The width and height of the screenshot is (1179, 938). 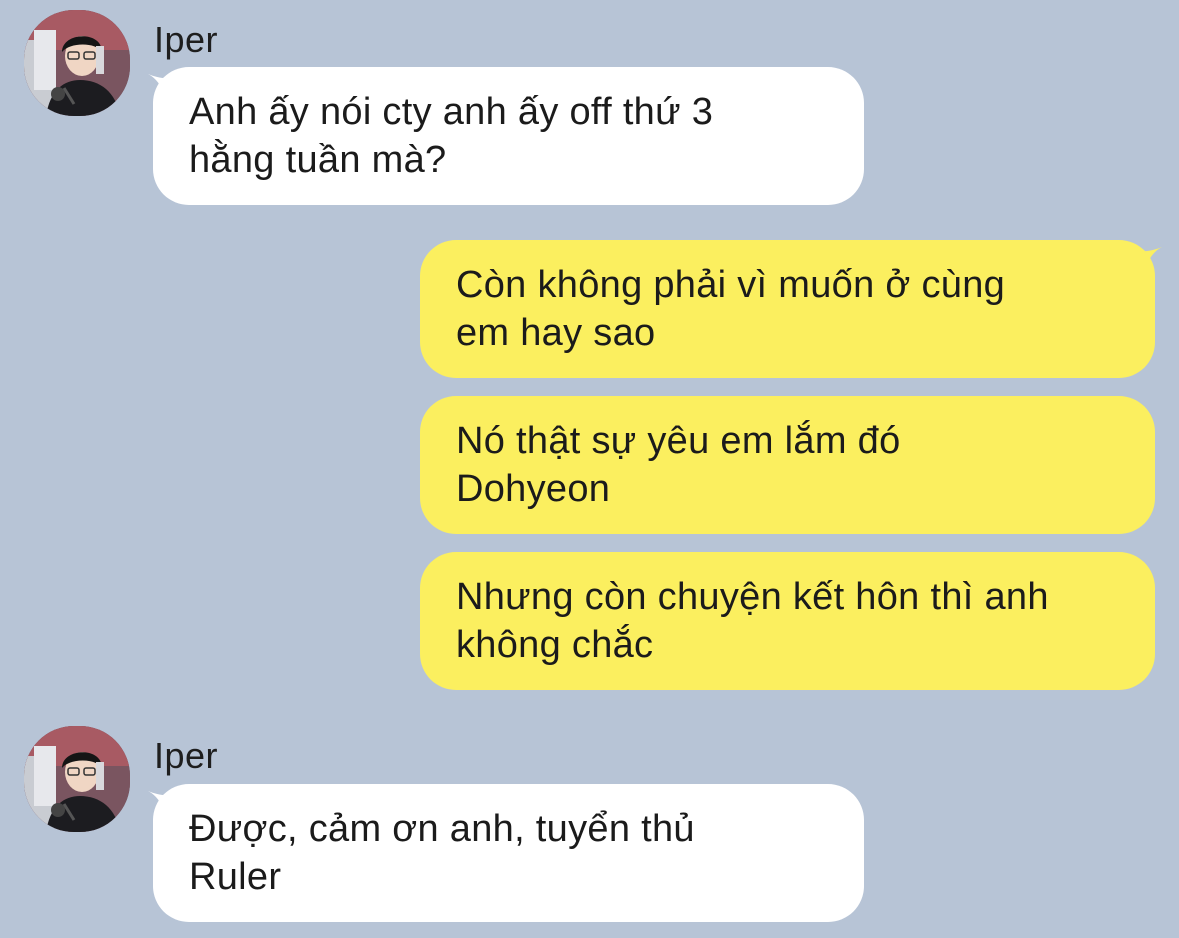 I want to click on message-line: Anh ấy nói cty anh ấy off thứ 3, so click(x=451, y=112).